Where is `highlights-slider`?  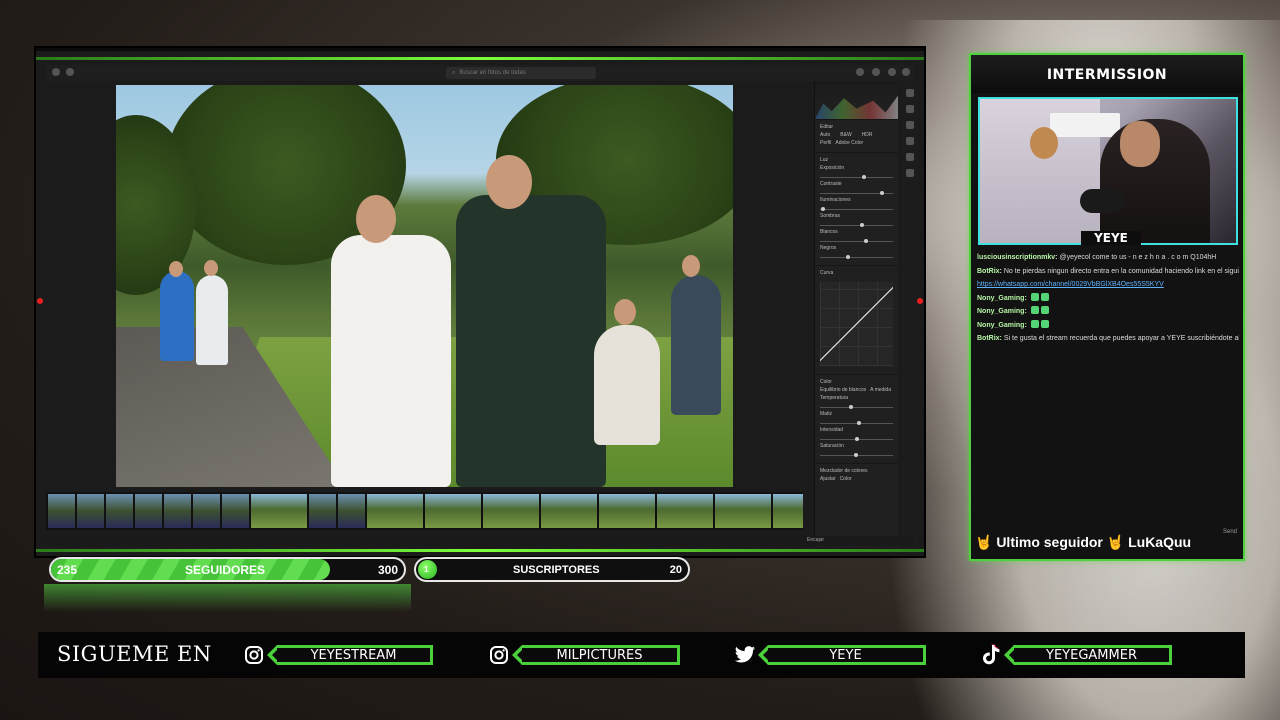
highlights-slider is located at coordinates (856, 209).